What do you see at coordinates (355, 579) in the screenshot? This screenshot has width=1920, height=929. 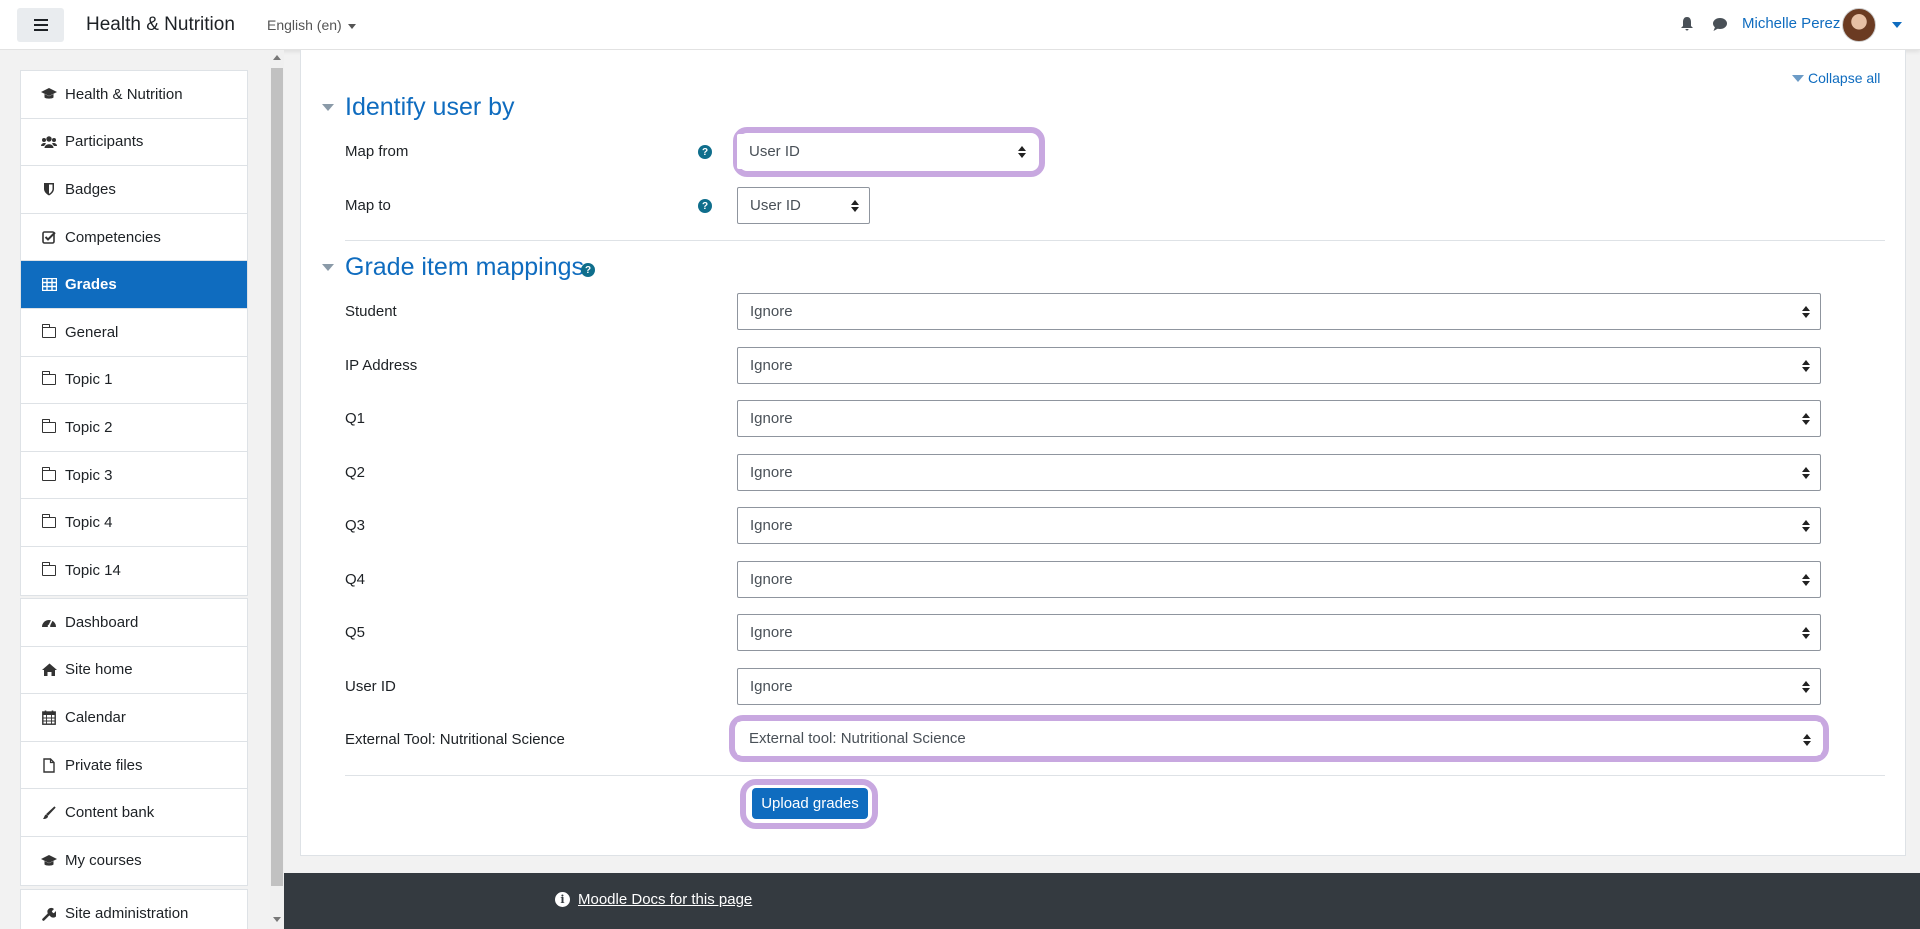 I see `grade-row-label: Q4` at bounding box center [355, 579].